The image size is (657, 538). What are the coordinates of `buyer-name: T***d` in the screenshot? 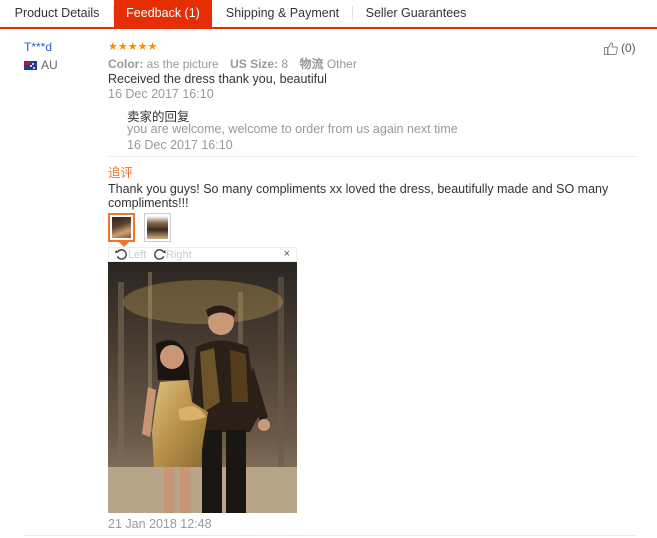 It's located at (38, 47).